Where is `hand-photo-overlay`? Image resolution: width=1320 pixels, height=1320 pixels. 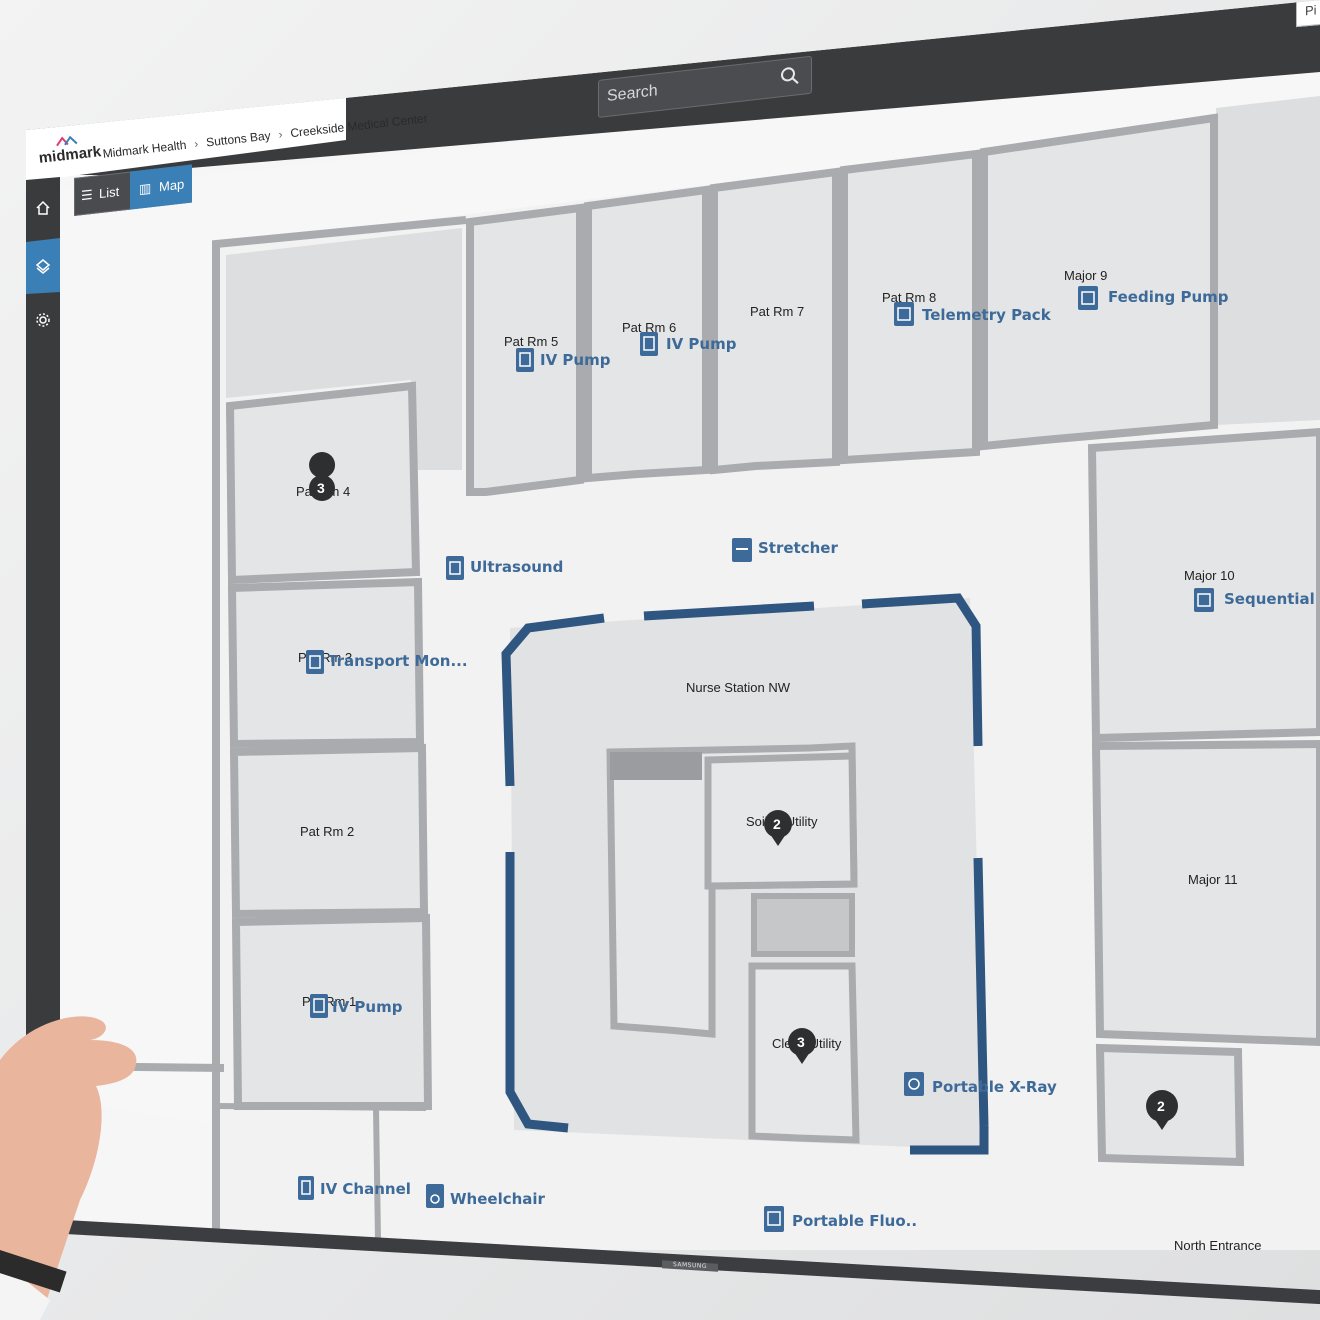 hand-photo-overlay is located at coordinates (68, 1168).